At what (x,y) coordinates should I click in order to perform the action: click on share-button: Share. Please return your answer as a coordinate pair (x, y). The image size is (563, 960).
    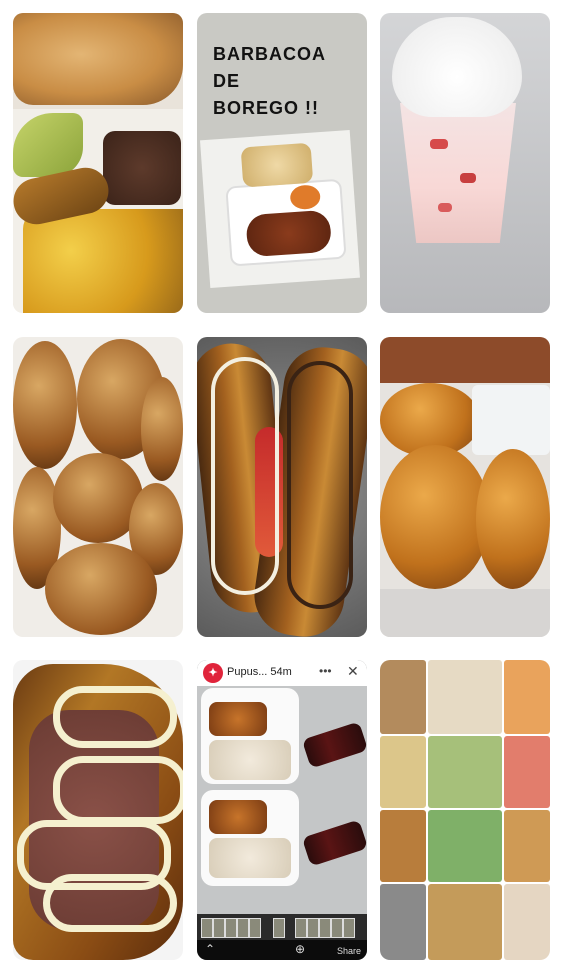
    Looking at the image, I should click on (349, 951).